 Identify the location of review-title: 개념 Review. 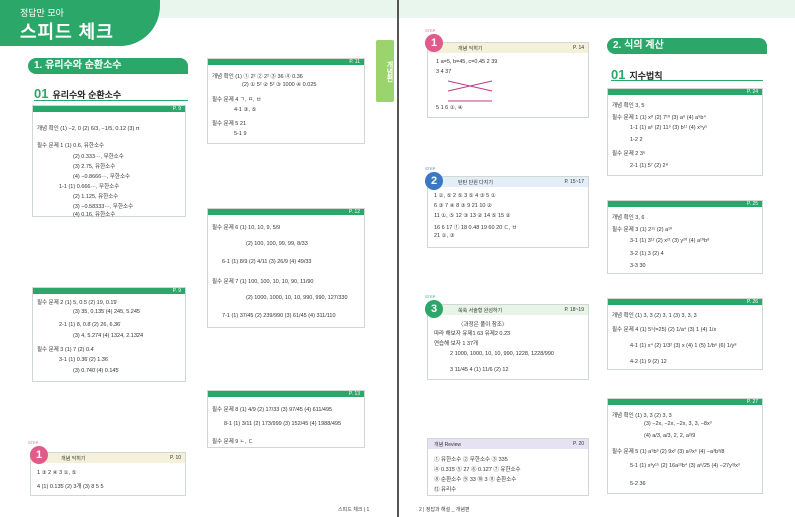
(447, 445).